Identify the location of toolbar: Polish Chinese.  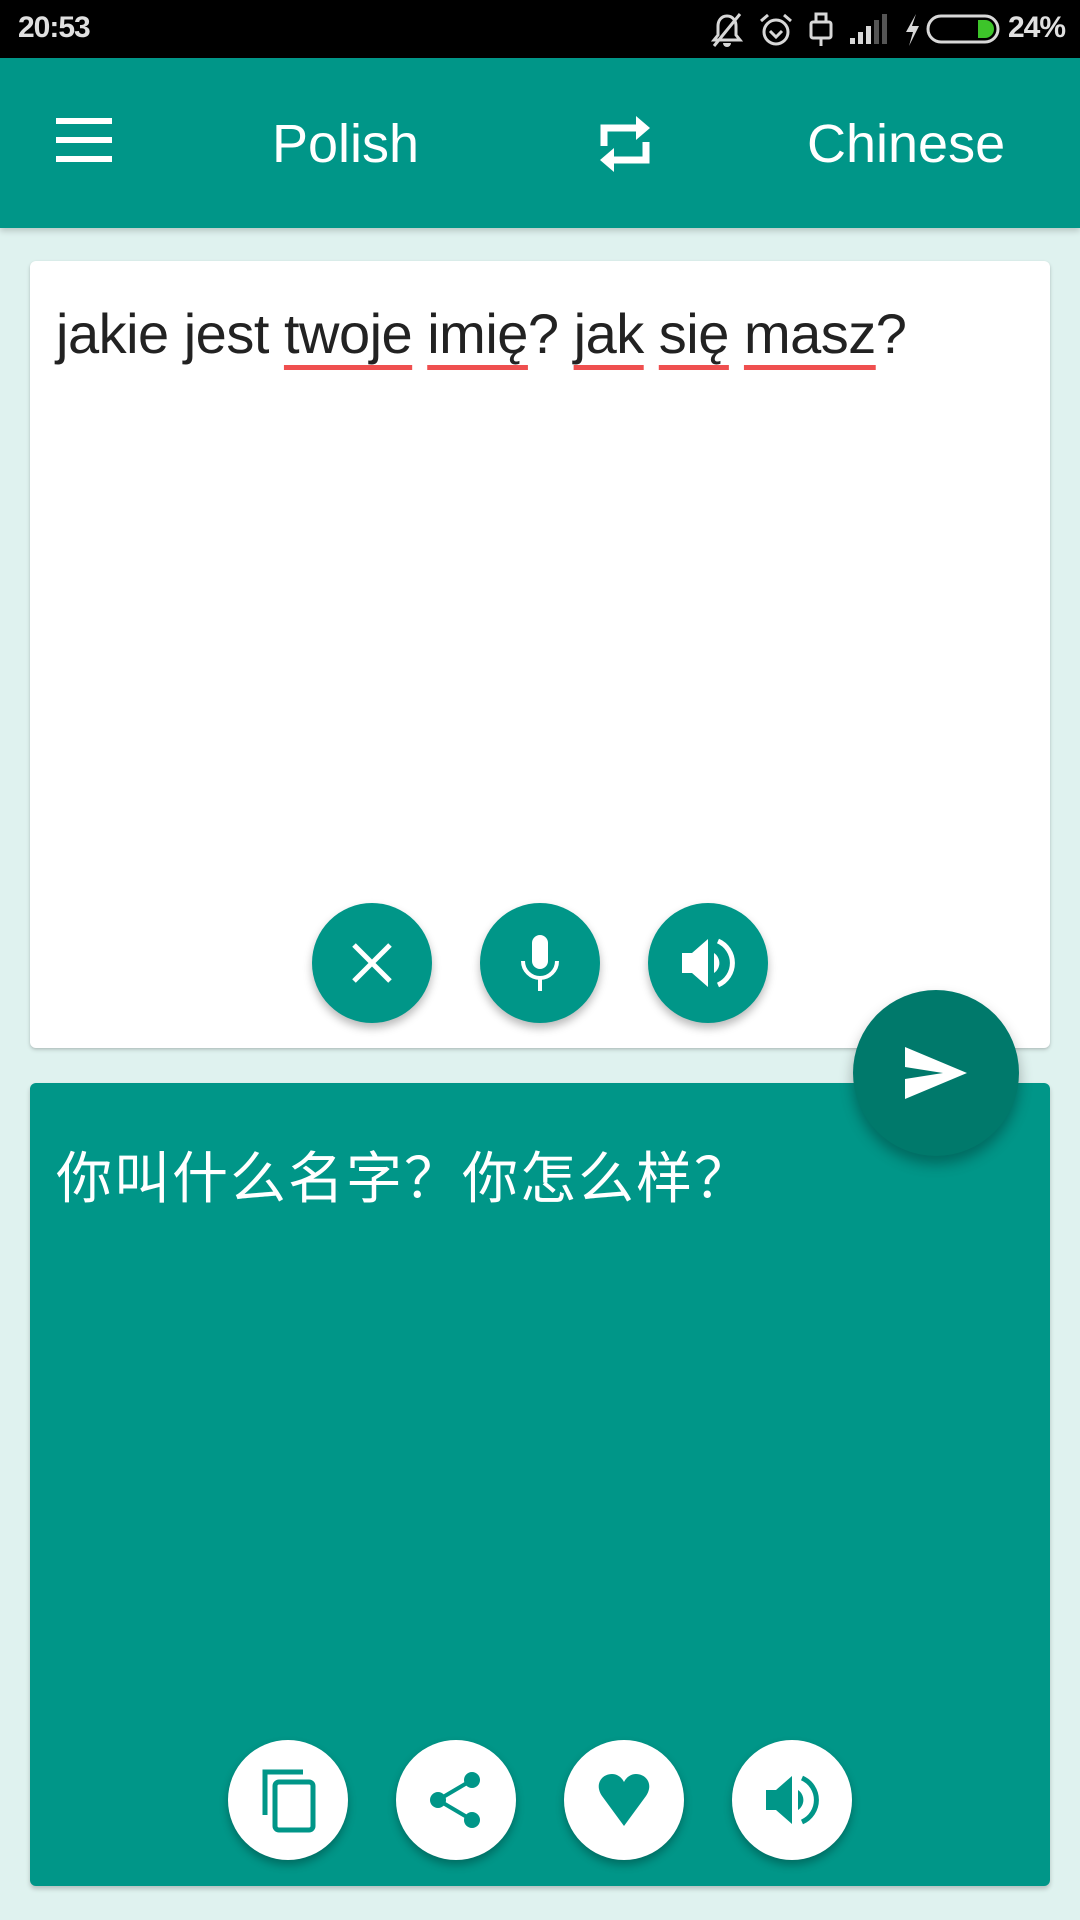
(540, 143).